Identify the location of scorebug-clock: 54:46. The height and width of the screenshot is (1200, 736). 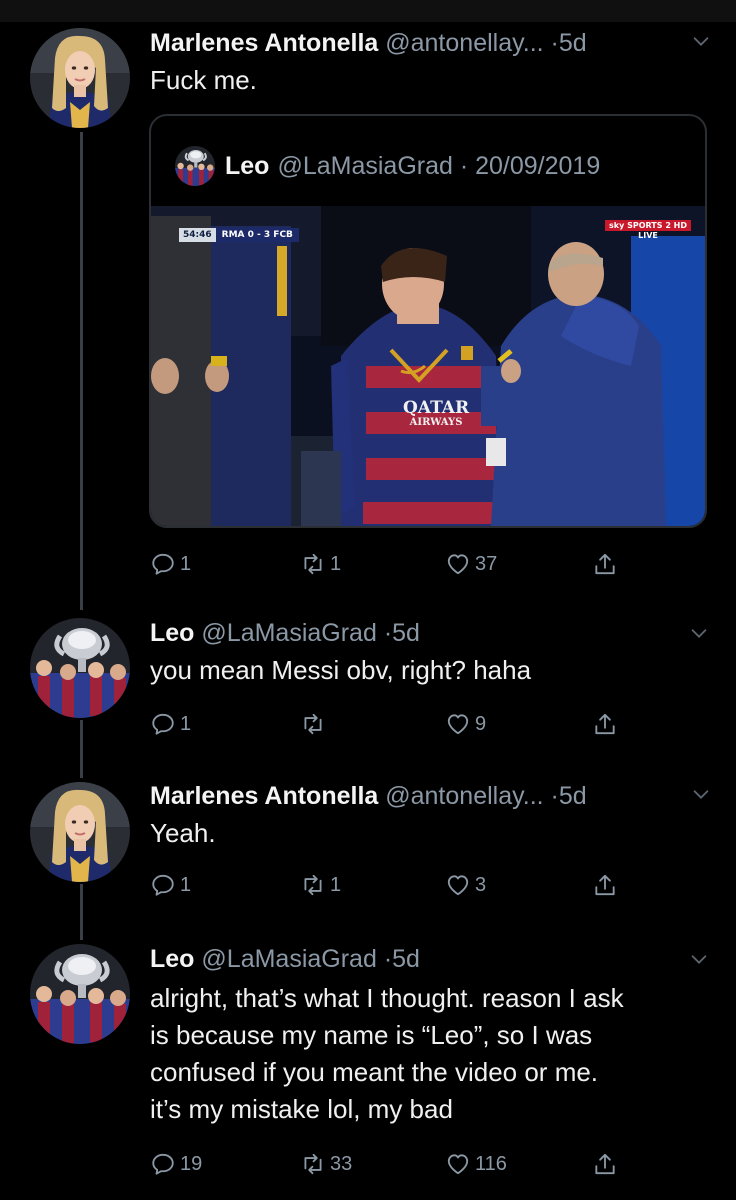
(197, 235).